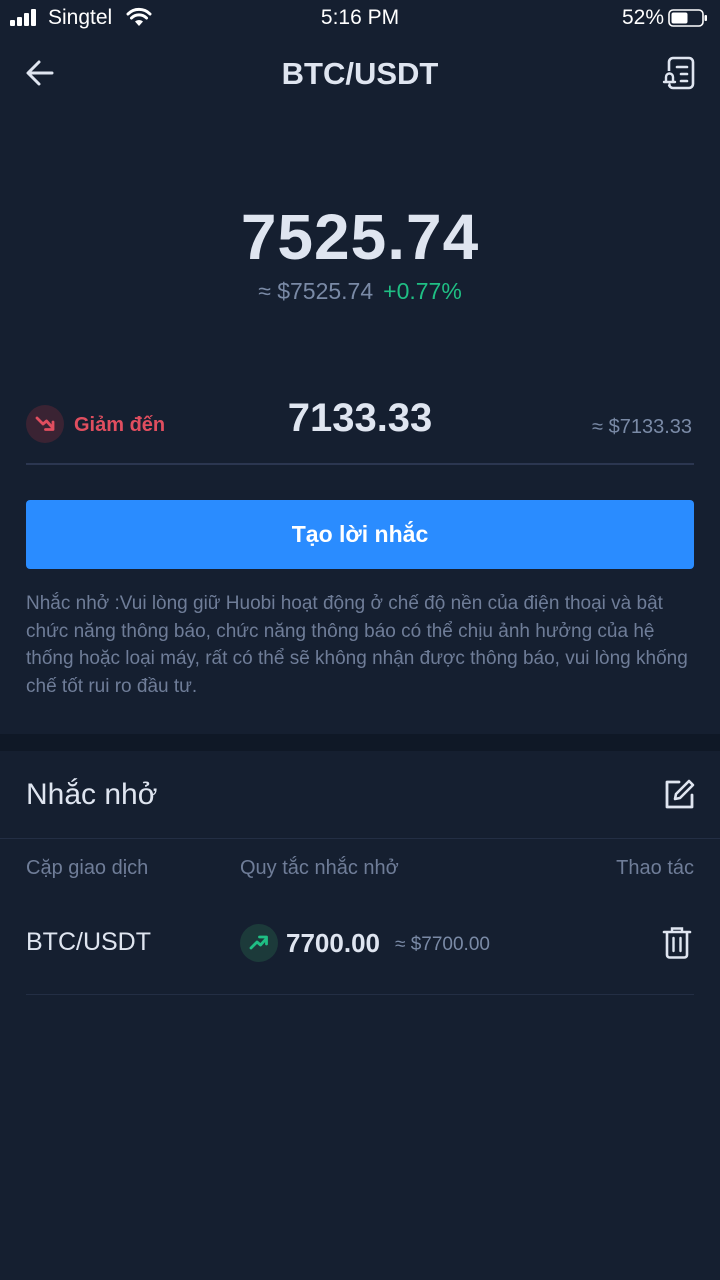  I want to click on alert-list-icon, so click(678, 73).